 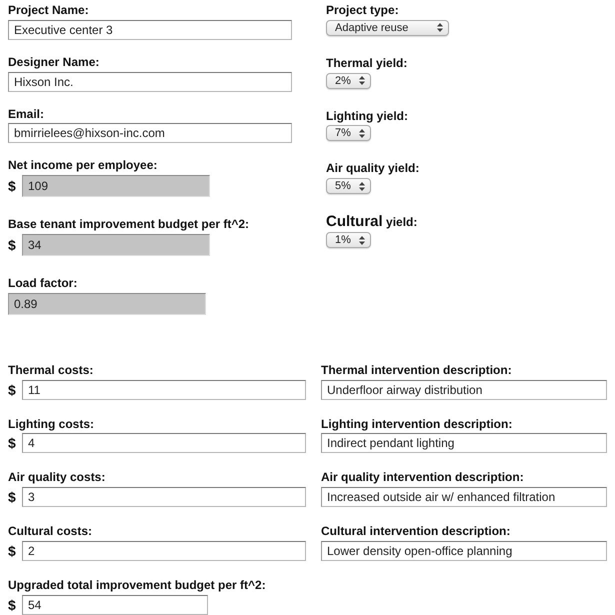 I want to click on field-label: Designer Name:, so click(x=54, y=61).